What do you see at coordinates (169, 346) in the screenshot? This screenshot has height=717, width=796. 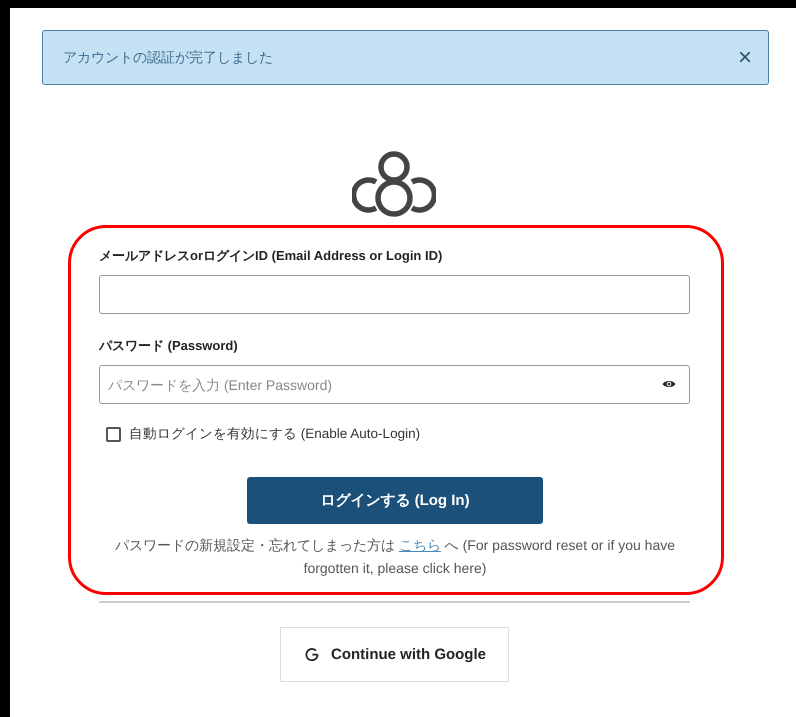 I see `password-label: パスワード (Password)` at bounding box center [169, 346].